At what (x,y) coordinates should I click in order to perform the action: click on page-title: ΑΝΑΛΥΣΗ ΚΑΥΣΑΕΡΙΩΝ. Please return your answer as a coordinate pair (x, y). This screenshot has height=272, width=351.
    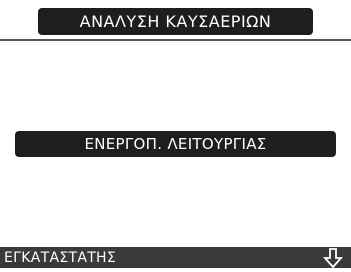
    Looking at the image, I should click on (175, 21).